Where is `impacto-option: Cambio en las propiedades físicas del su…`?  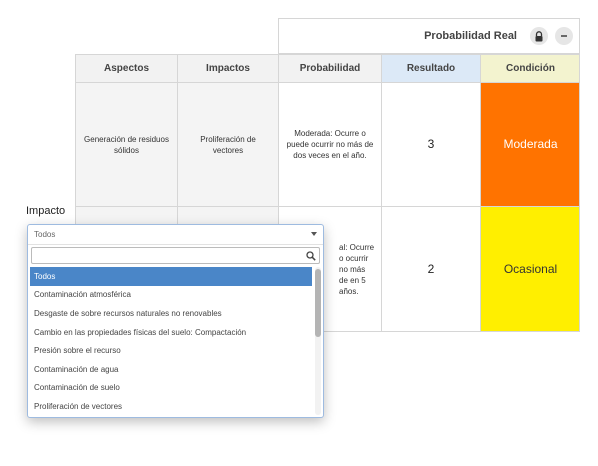 impacto-option: Cambio en las propiedades físicas del su… is located at coordinates (171, 332).